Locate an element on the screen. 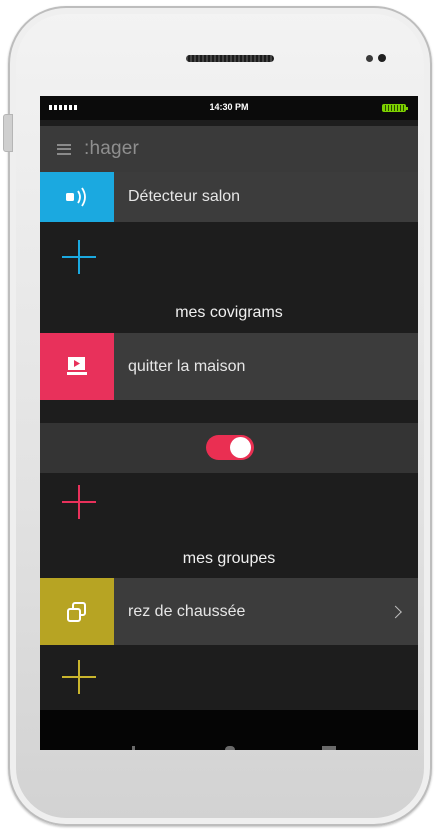 The image size is (442, 830). motion-detector-icon is located at coordinates (76, 197).